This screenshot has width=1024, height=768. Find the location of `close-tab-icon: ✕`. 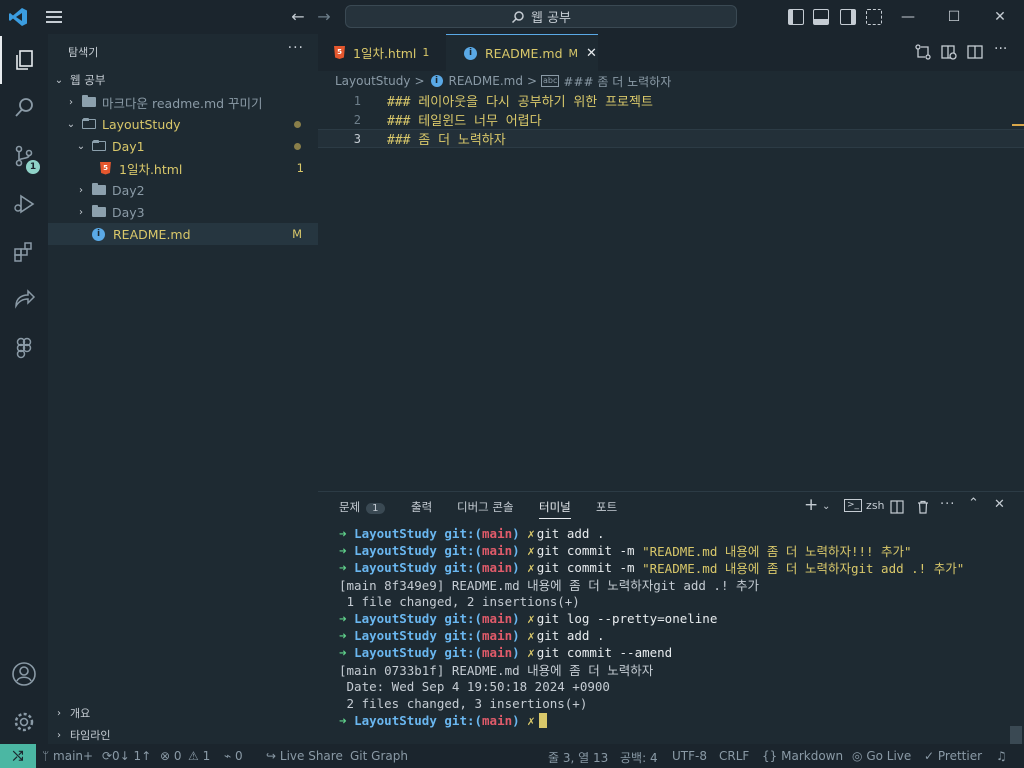

close-tab-icon: ✕ is located at coordinates (591, 53).